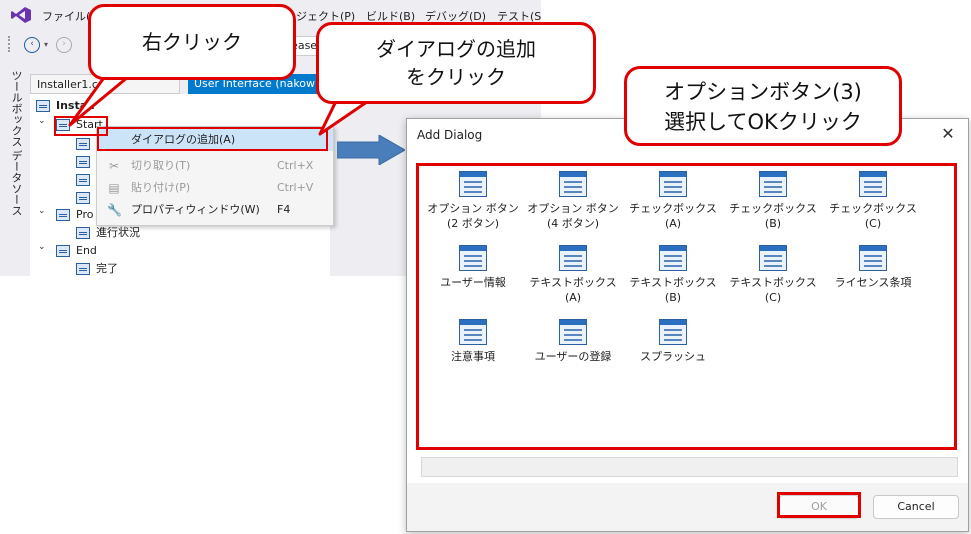 The height and width of the screenshot is (534, 971). I want to click on callout-text: 右クリック, so click(192, 42).